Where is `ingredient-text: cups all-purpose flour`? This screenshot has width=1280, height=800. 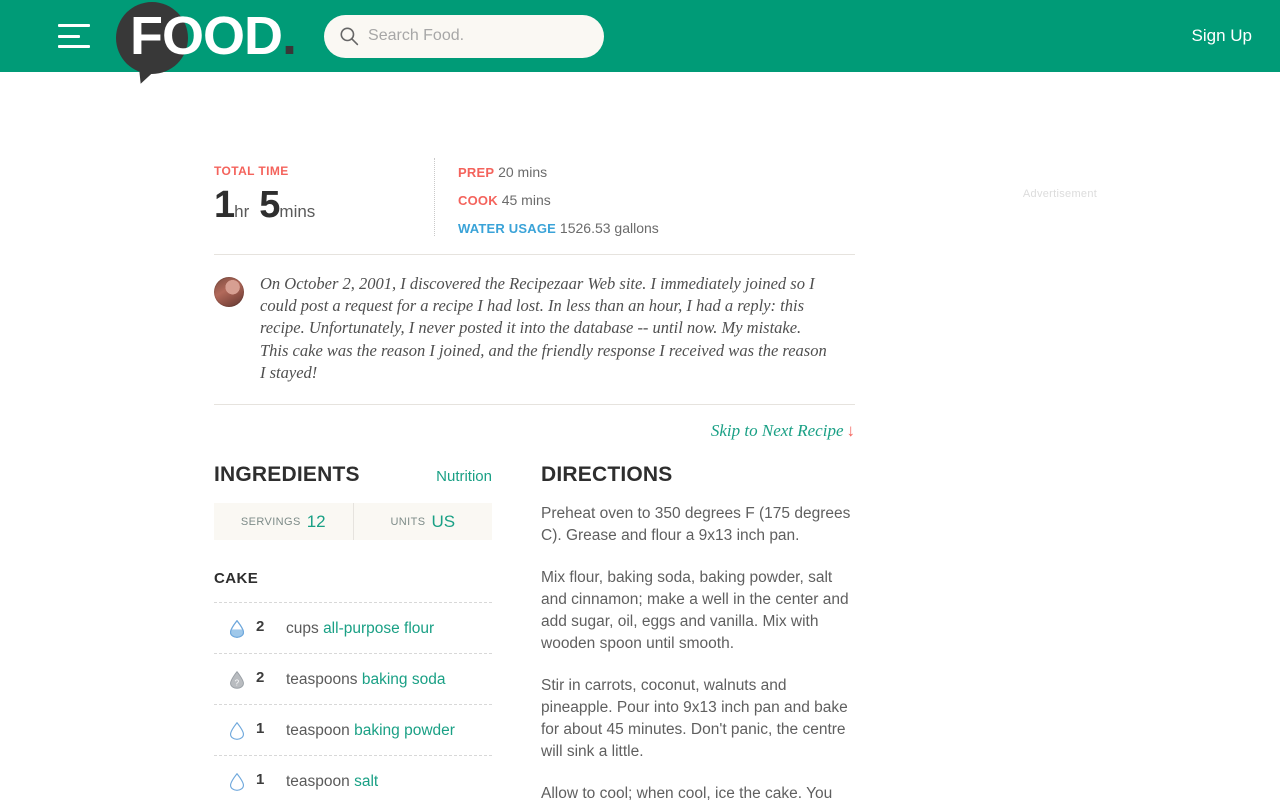 ingredient-text: cups all-purpose flour is located at coordinates (389, 628).